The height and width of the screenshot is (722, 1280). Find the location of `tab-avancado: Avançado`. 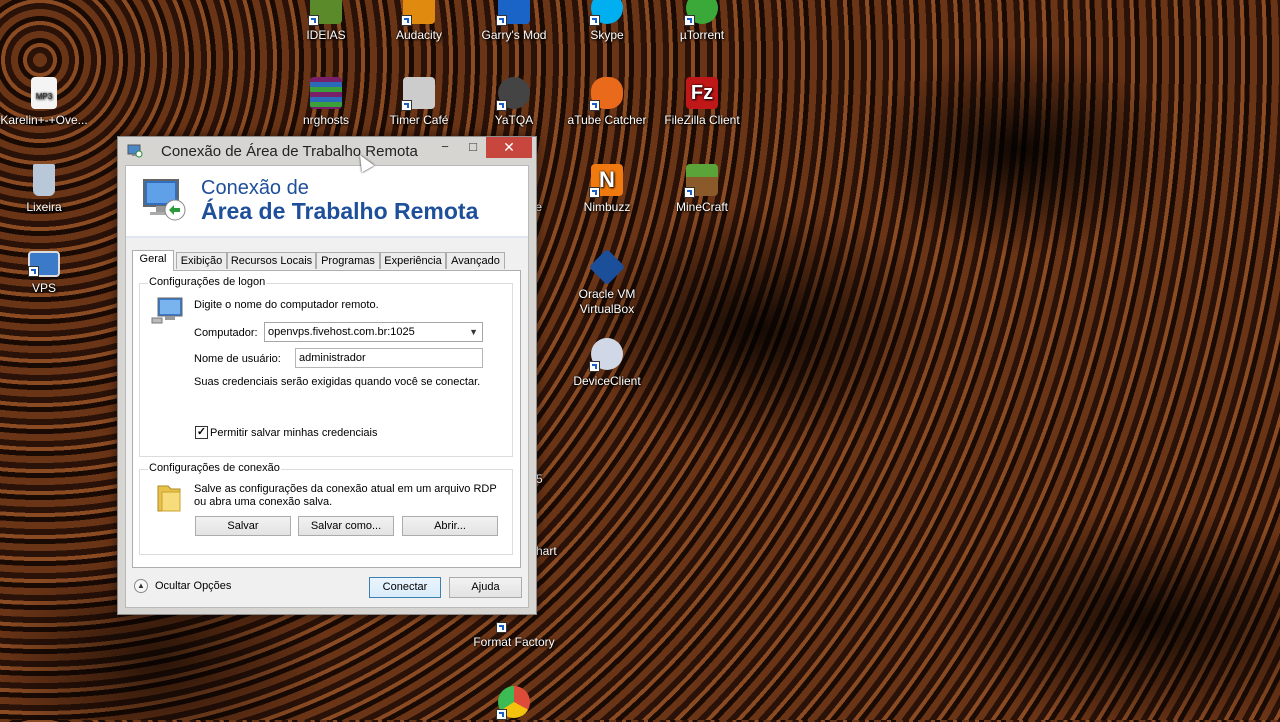

tab-avancado: Avançado is located at coordinates (475, 260).